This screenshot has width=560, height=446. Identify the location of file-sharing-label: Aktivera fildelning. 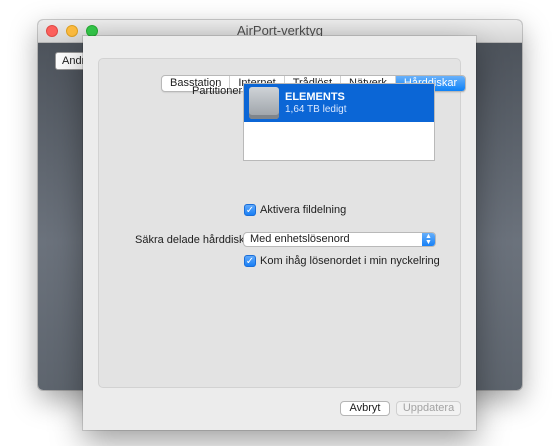
(303, 210).